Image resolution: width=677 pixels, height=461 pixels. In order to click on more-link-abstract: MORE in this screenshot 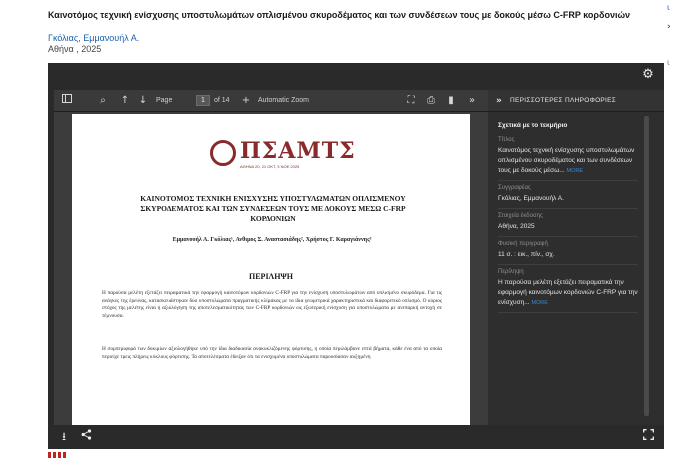, I will do `click(539, 303)`.